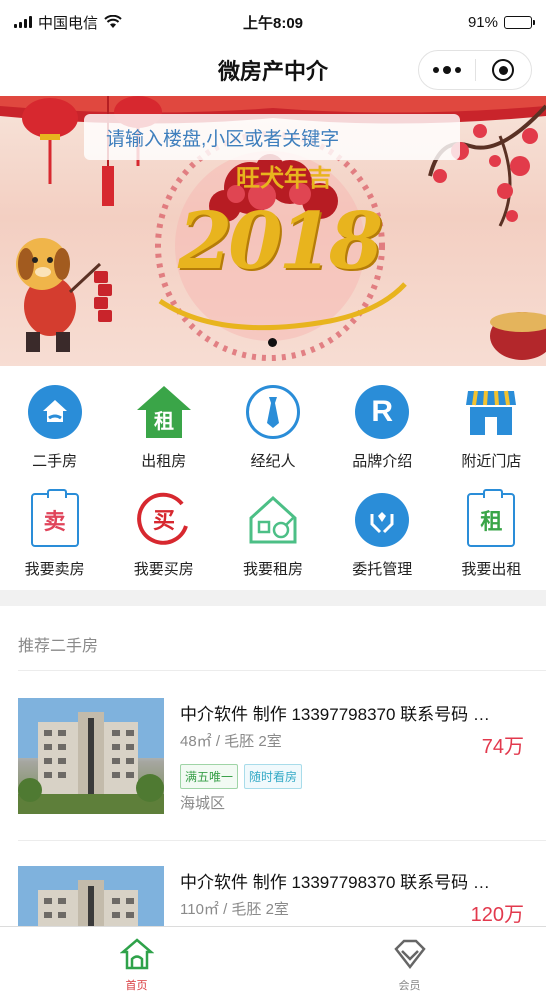 Image resolution: width=546 pixels, height=1004 pixels. I want to click on tab-label: 会员, so click(409, 986).